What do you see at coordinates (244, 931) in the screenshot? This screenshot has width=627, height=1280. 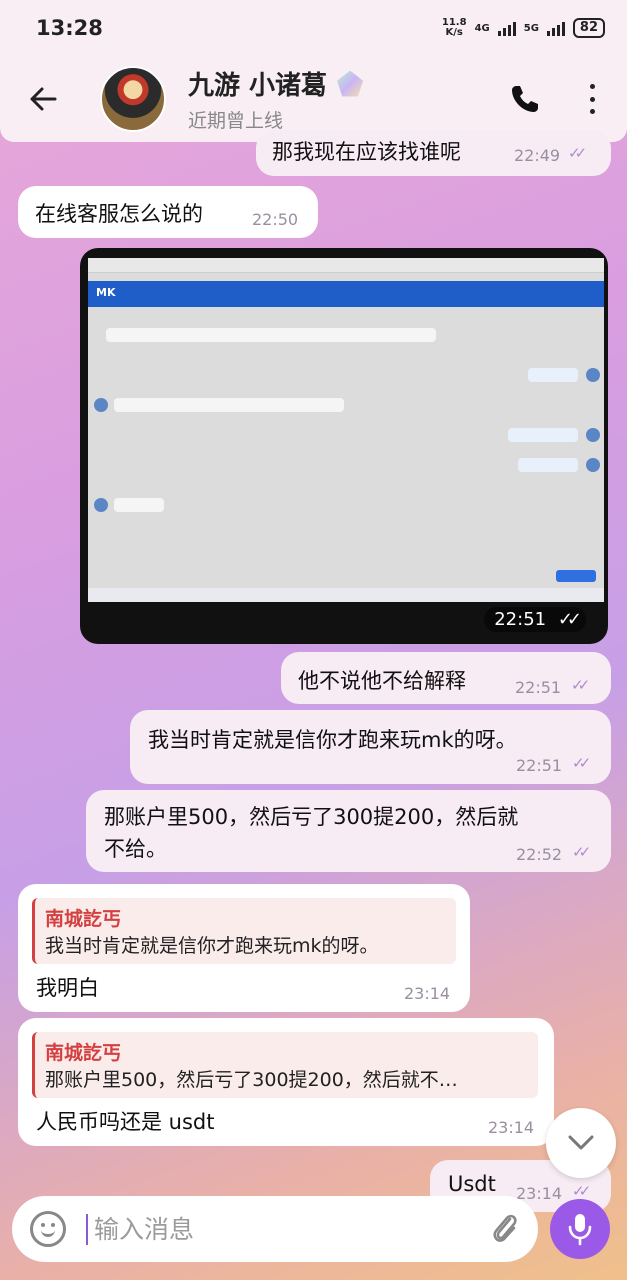 I see `reply-quote: 南城訖丐 我当时肯定就是信你才跑来玩mk的呀。` at bounding box center [244, 931].